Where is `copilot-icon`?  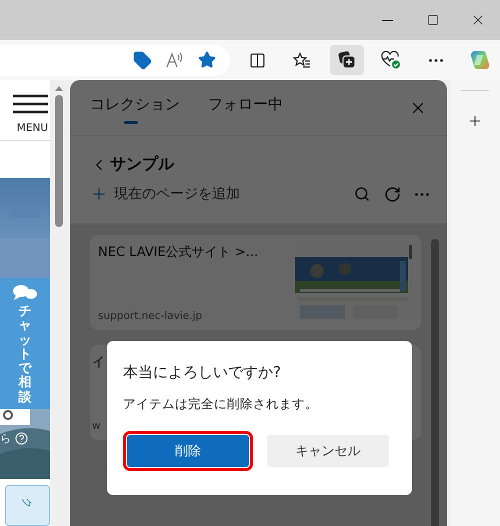
copilot-icon is located at coordinates (480, 60).